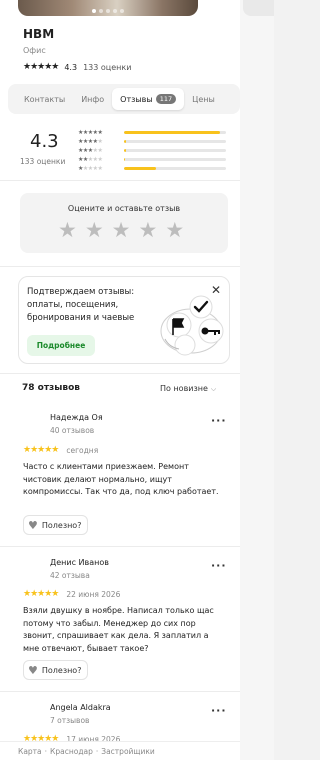 This screenshot has width=320, height=760. Describe the element at coordinates (71, 751) in the screenshot. I see `breadcrumb-item: Краснодар` at that location.